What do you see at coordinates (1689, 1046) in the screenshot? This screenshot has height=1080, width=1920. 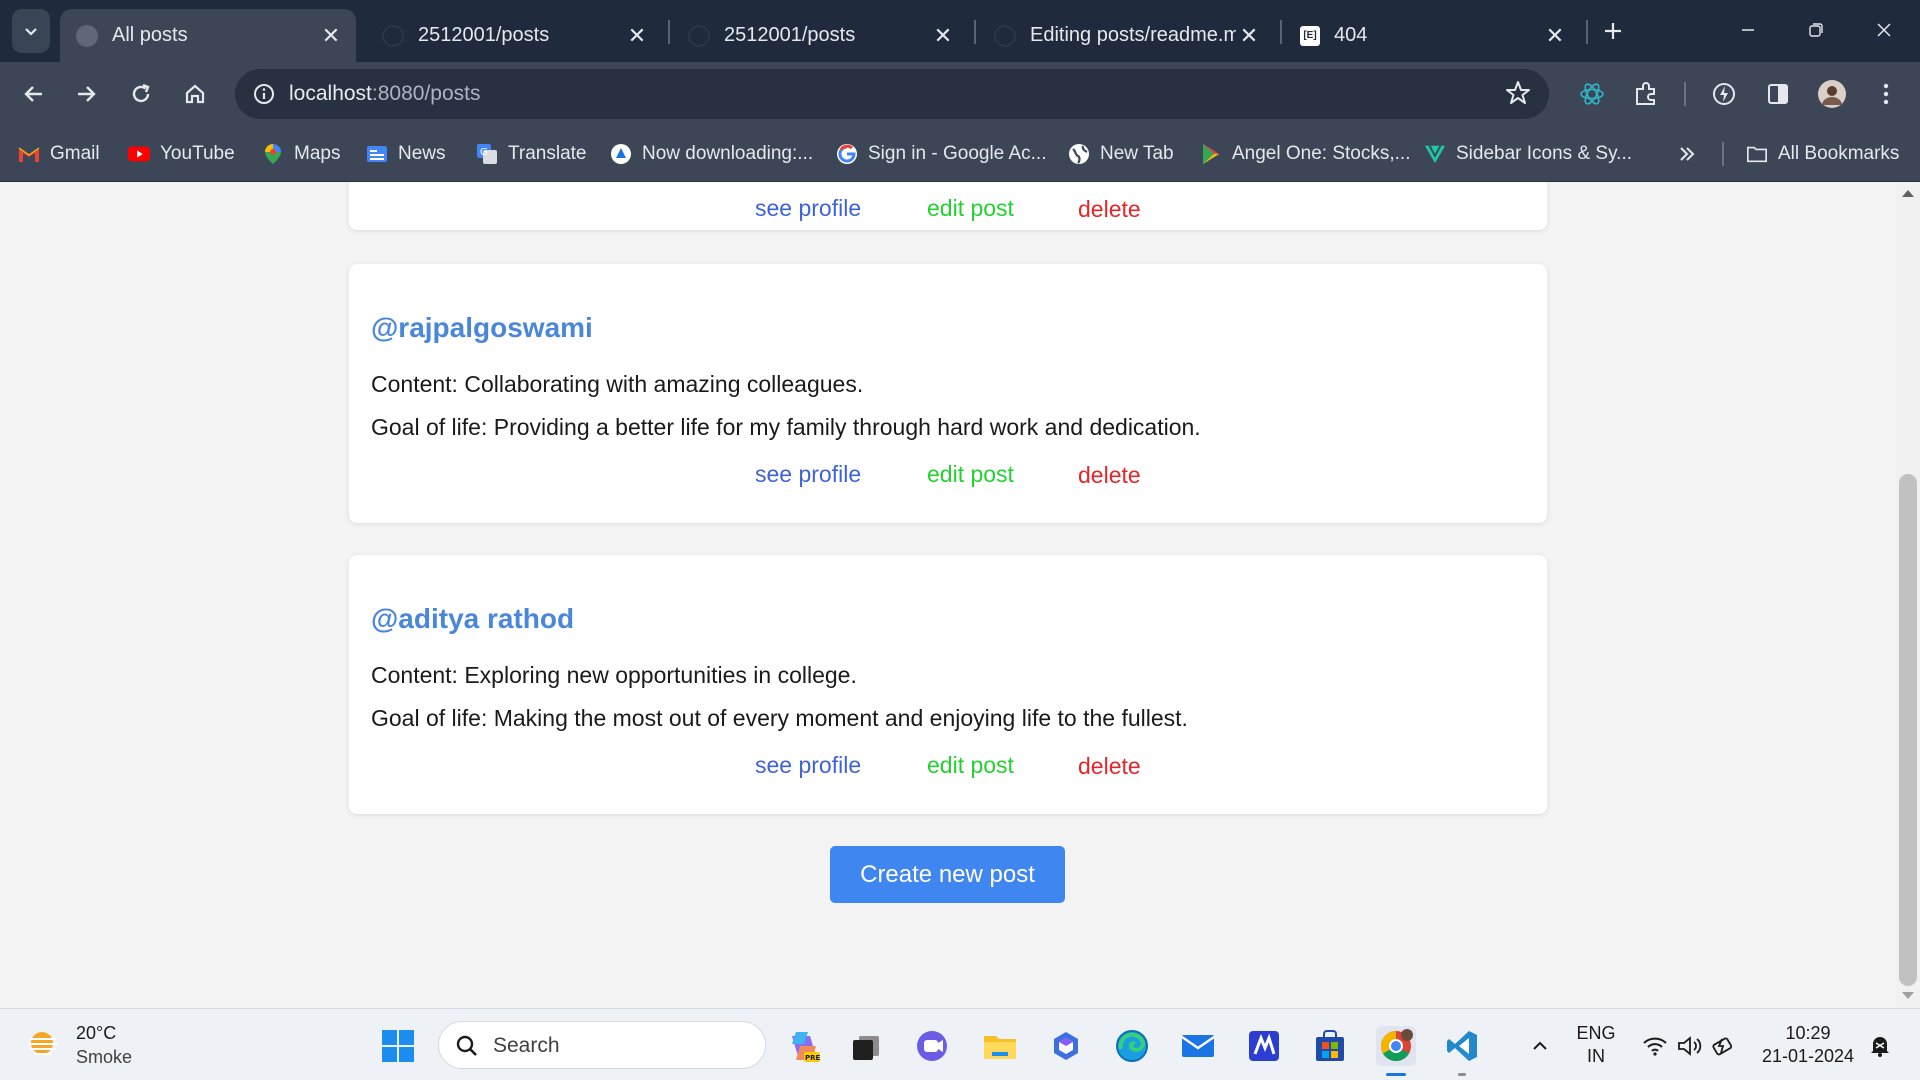 I see `quick-settings-button` at bounding box center [1689, 1046].